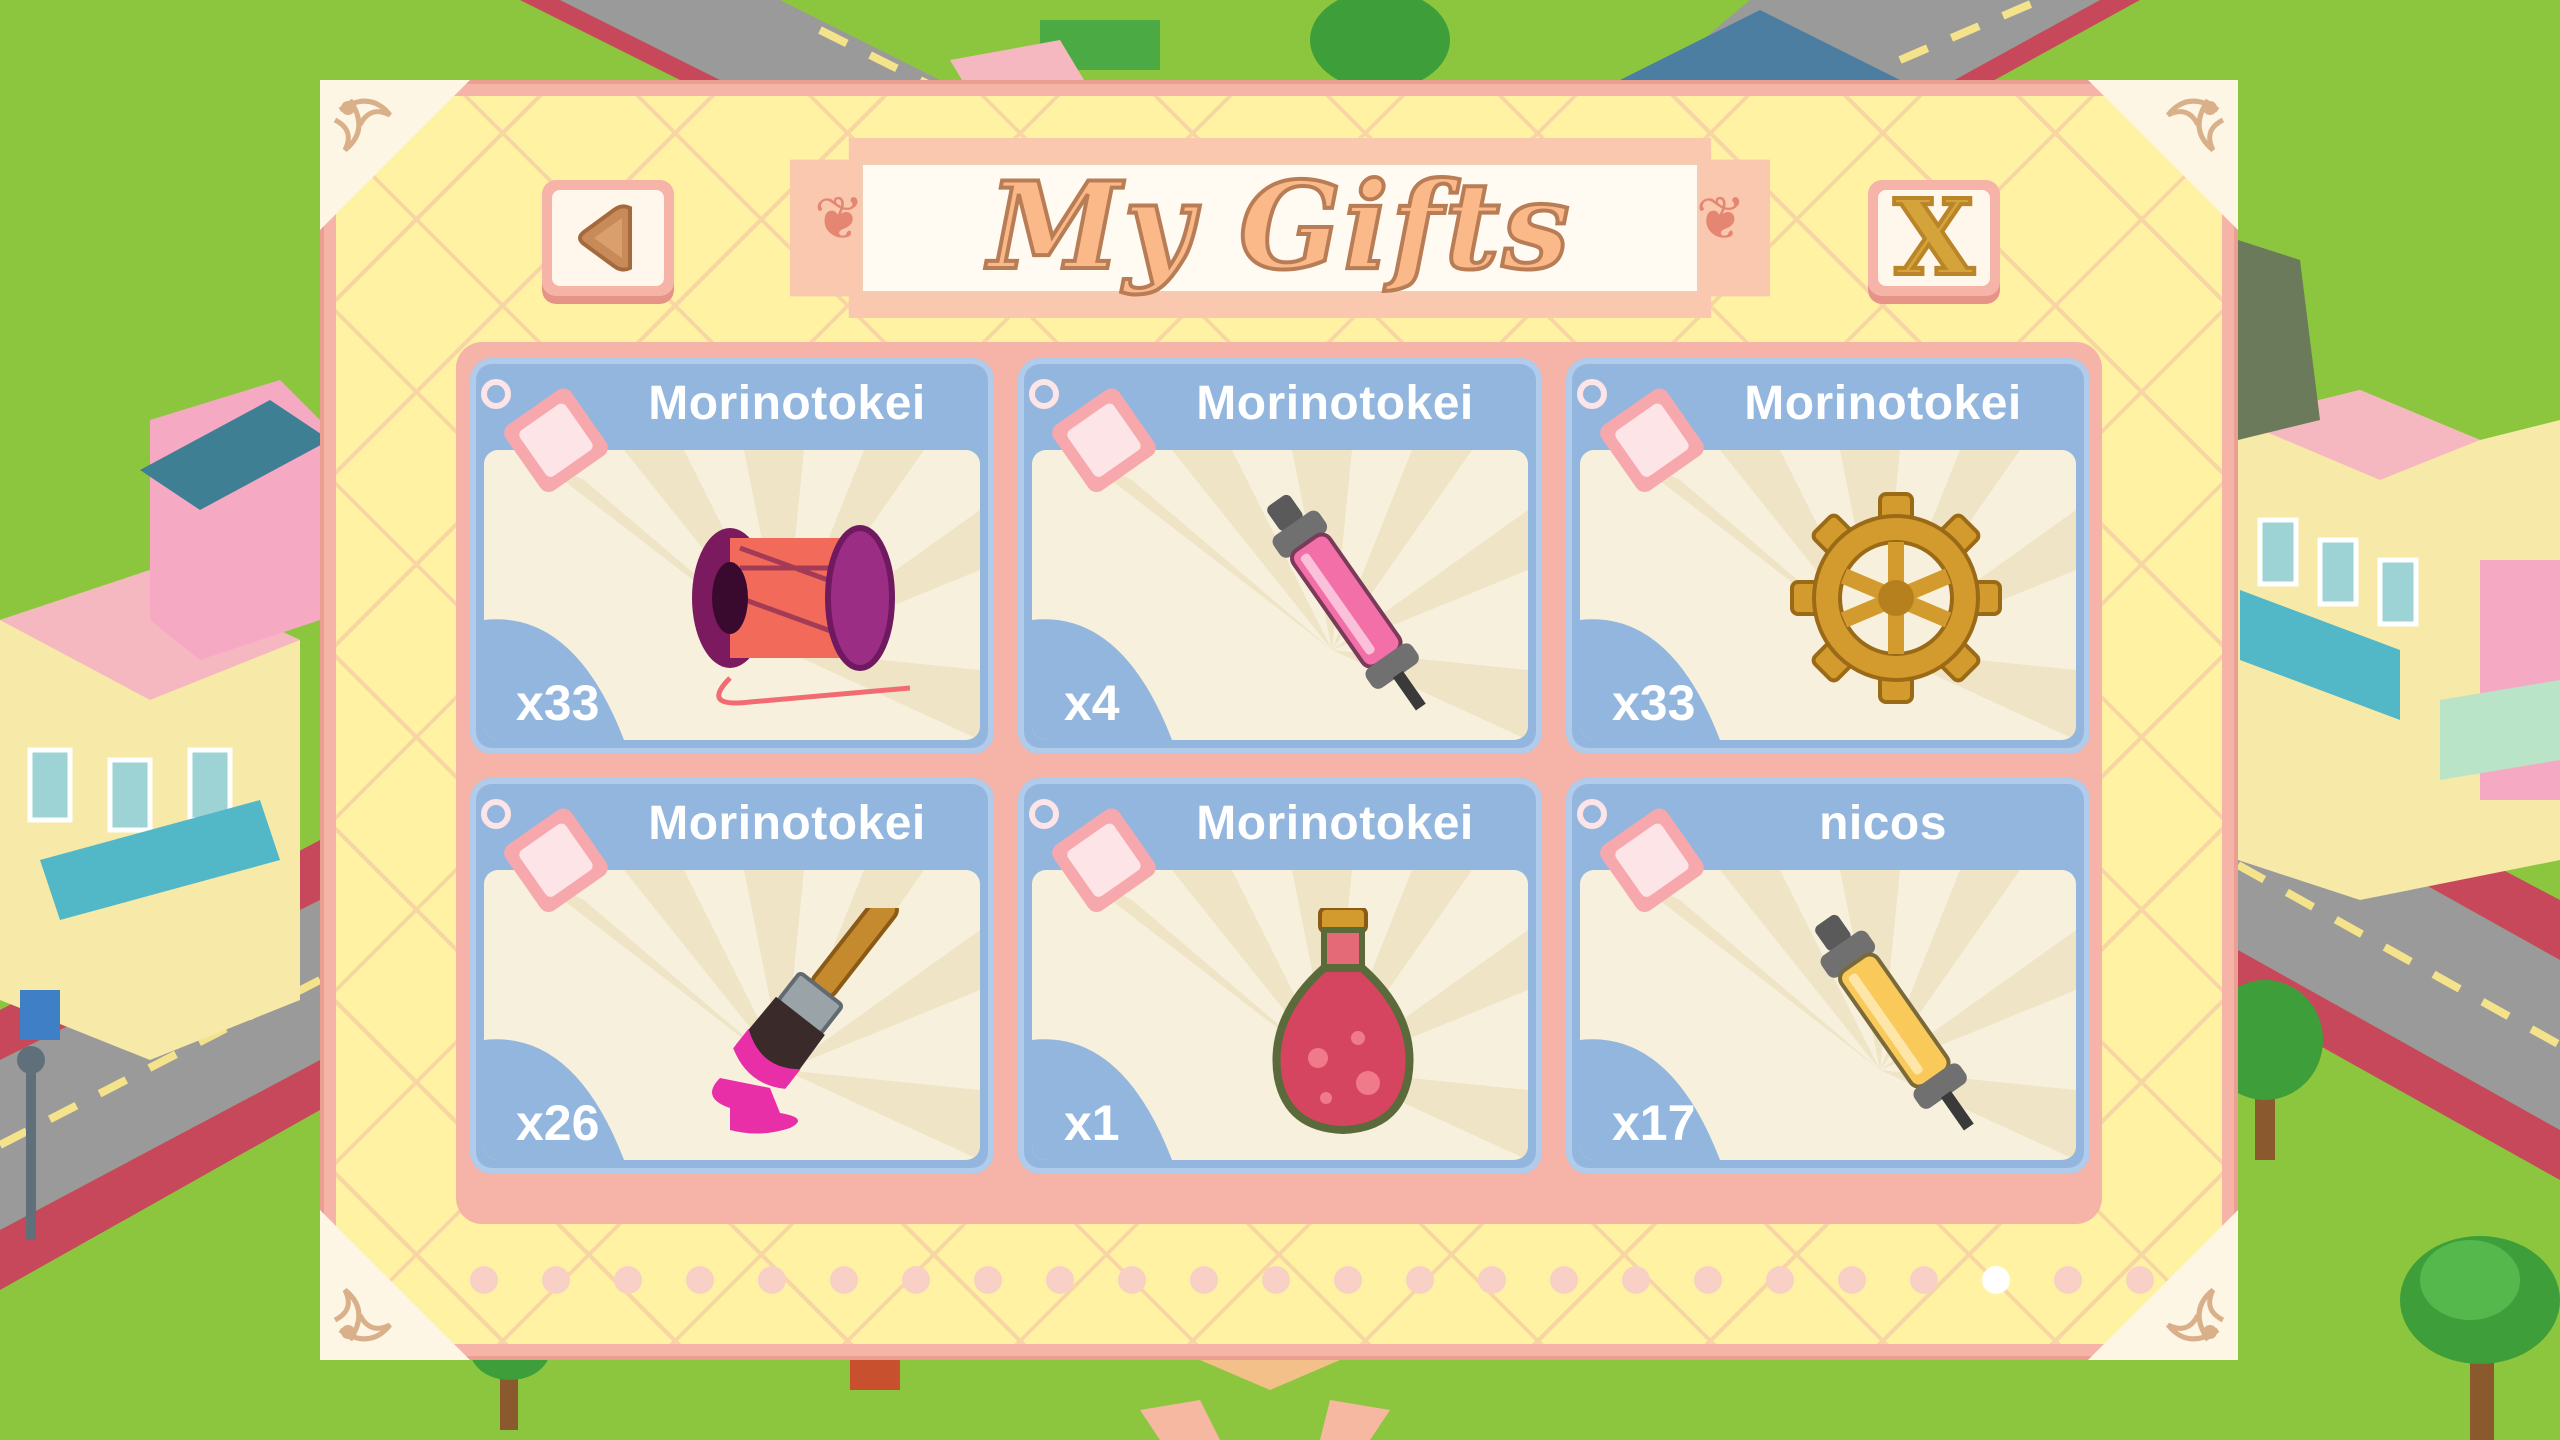  Describe the element at coordinates (1343, 1021) in the screenshot. I see `potion-bottle-icon` at that location.